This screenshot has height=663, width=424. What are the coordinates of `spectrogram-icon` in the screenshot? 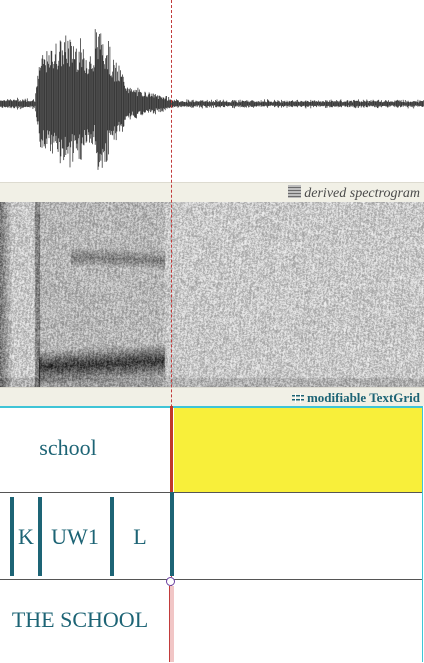 It's located at (295, 191).